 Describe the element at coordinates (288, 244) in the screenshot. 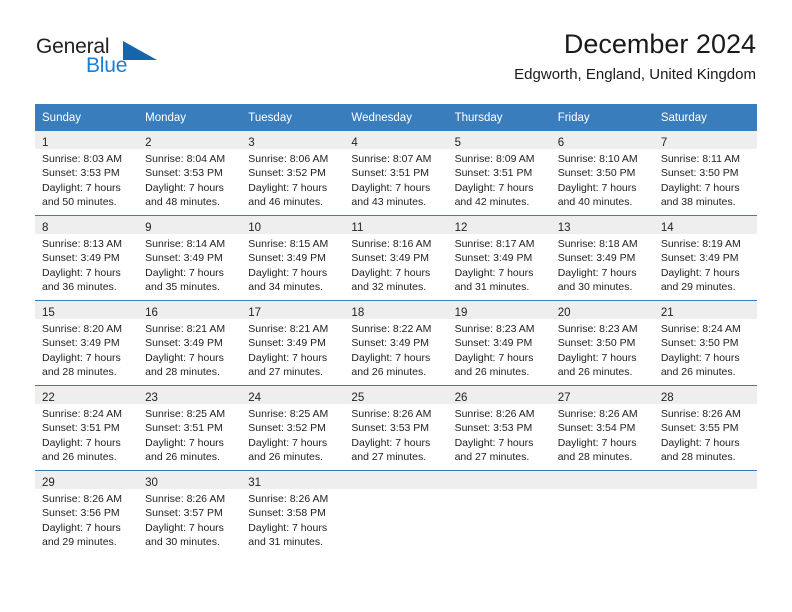

I see `sunrise-text: Sunrise: 8:15 AM` at that location.